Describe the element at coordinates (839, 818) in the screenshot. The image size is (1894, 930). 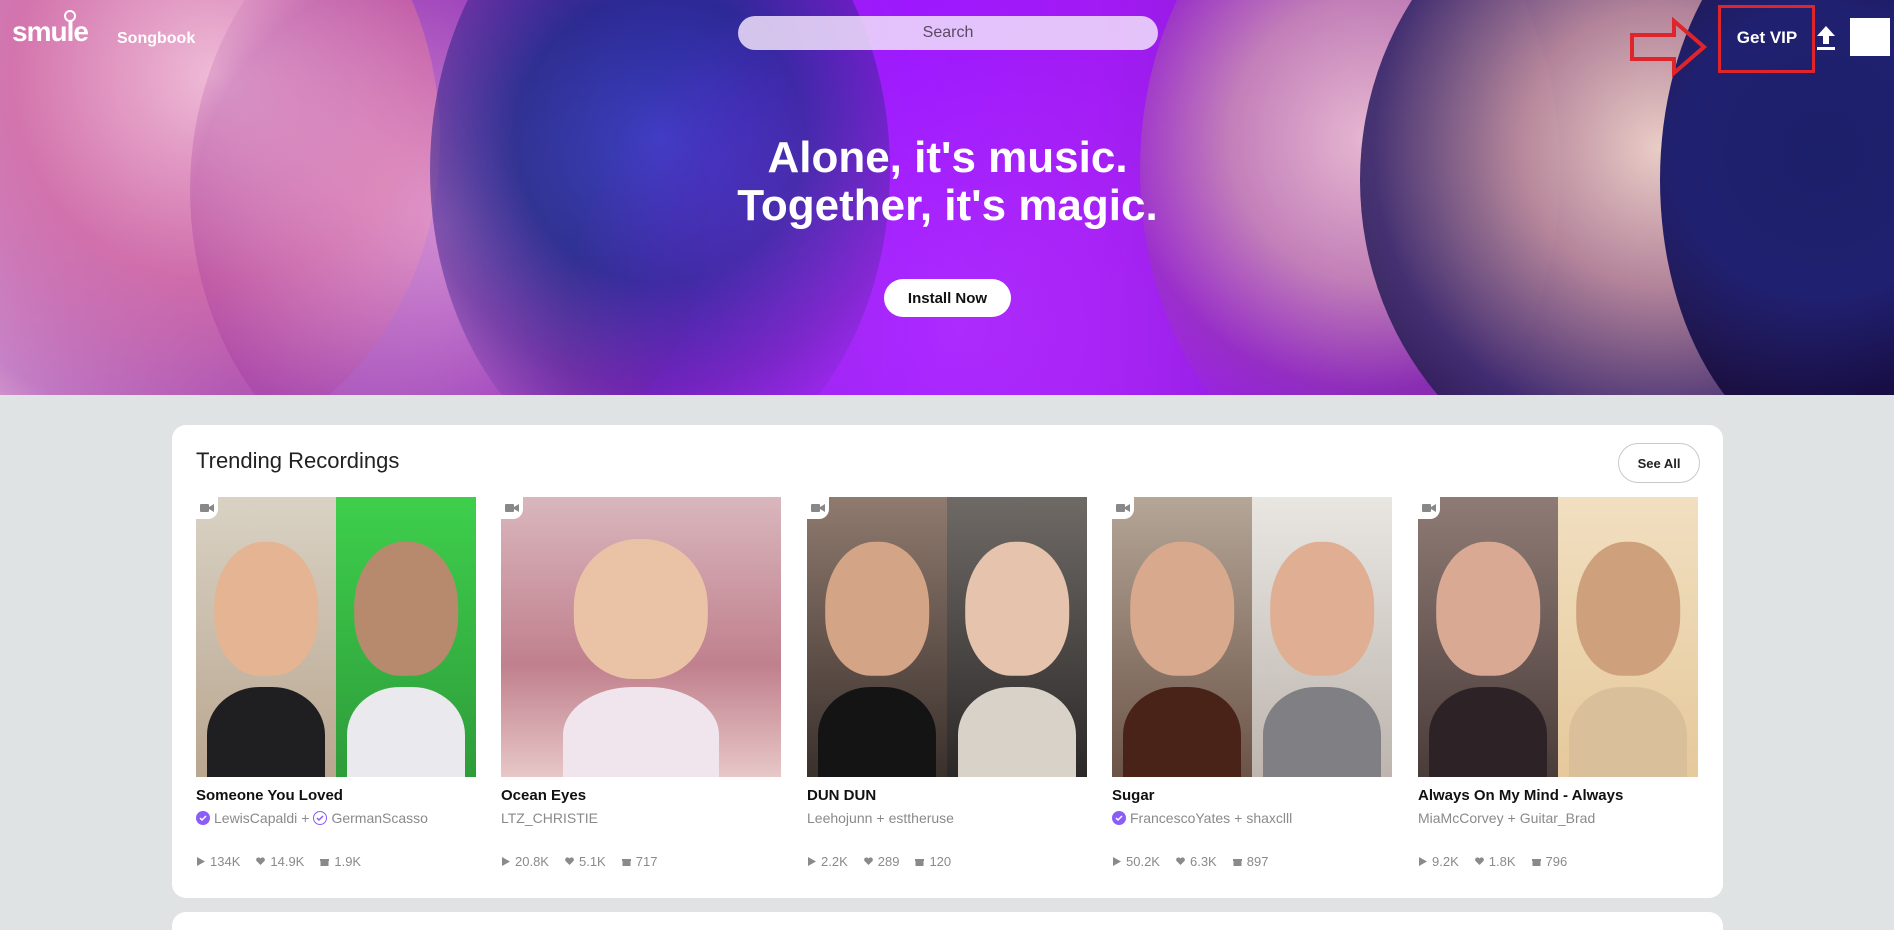
I see `artist-link: Leehojunn` at that location.